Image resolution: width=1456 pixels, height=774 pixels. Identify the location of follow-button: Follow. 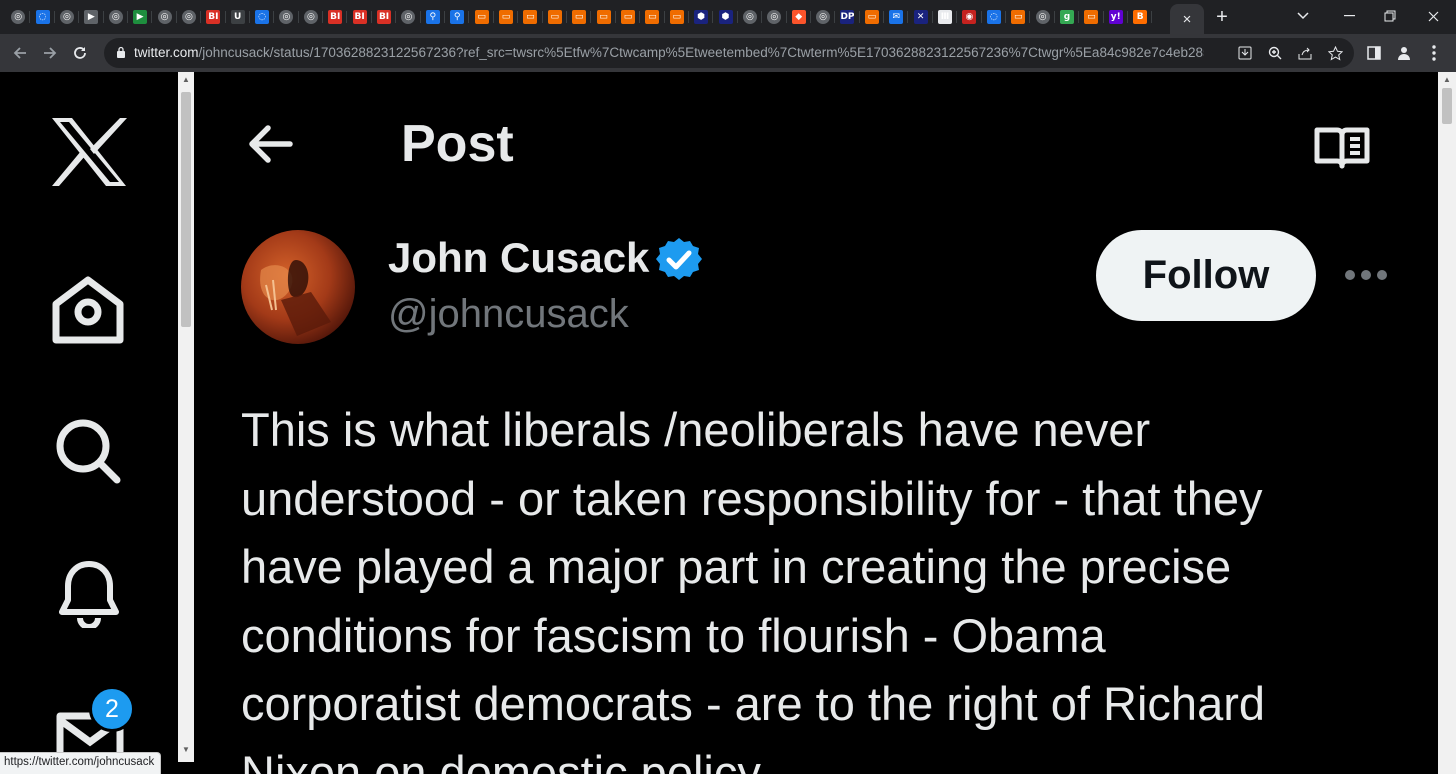
(1206, 275).